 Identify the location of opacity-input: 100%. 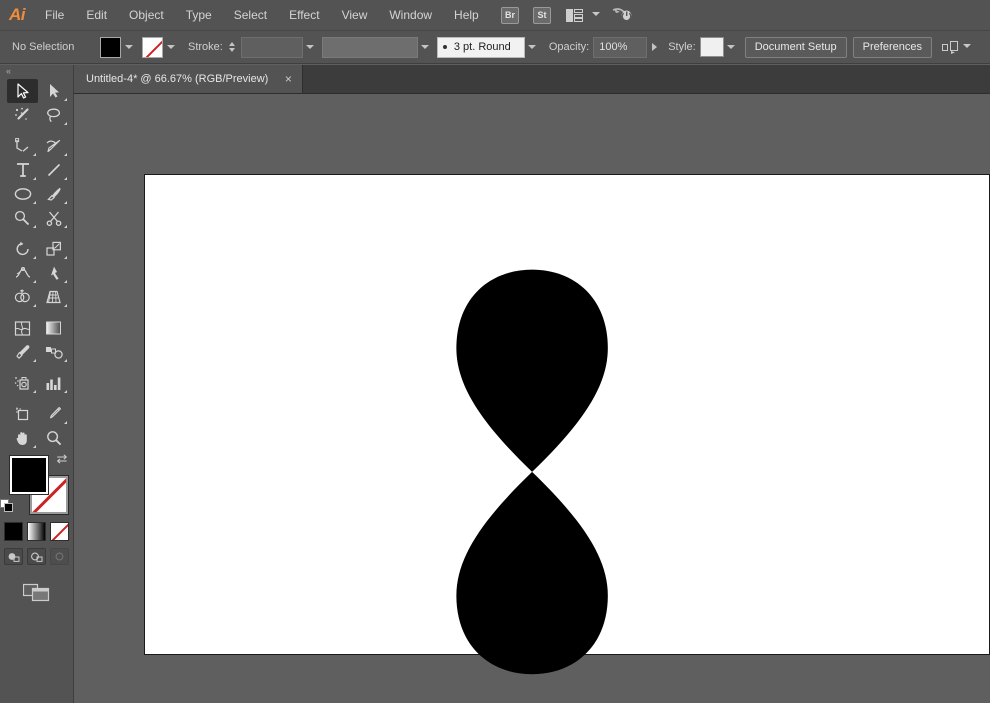
(620, 47).